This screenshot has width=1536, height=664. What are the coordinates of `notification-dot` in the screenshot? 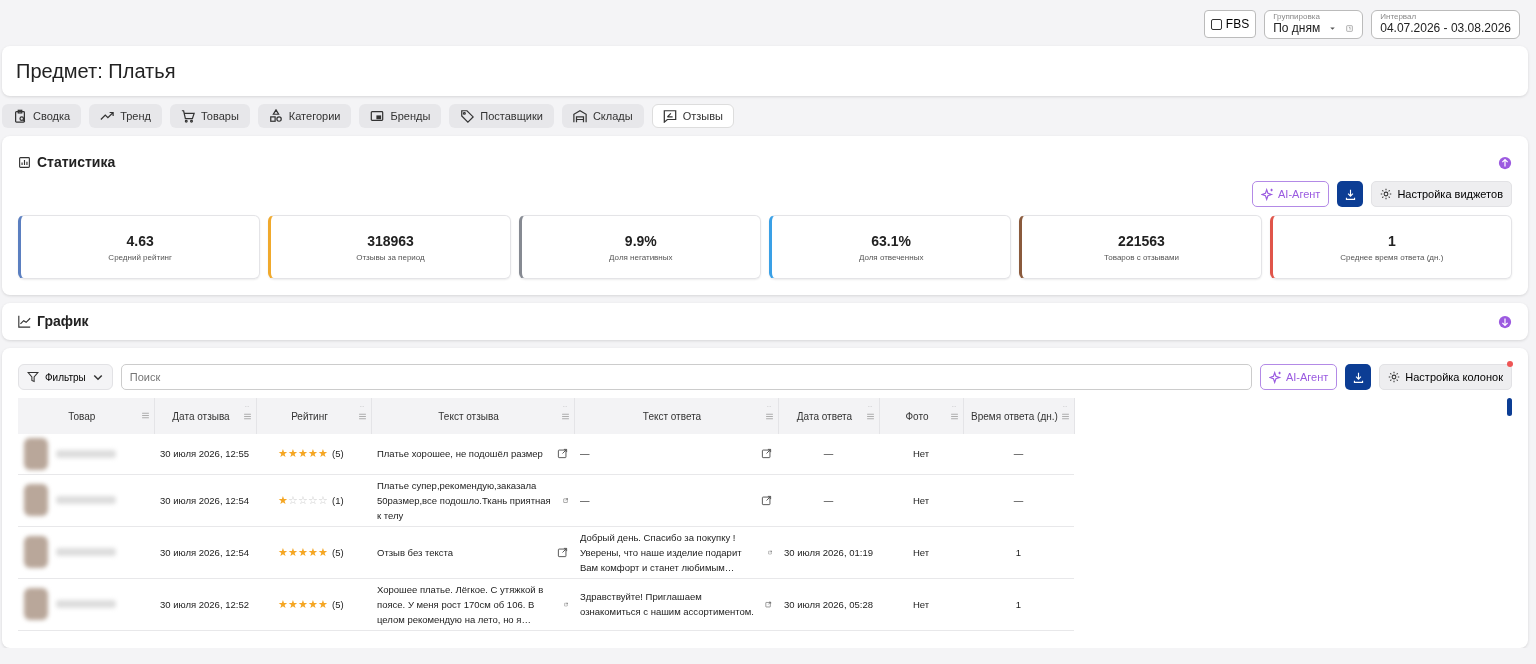 It's located at (1510, 364).